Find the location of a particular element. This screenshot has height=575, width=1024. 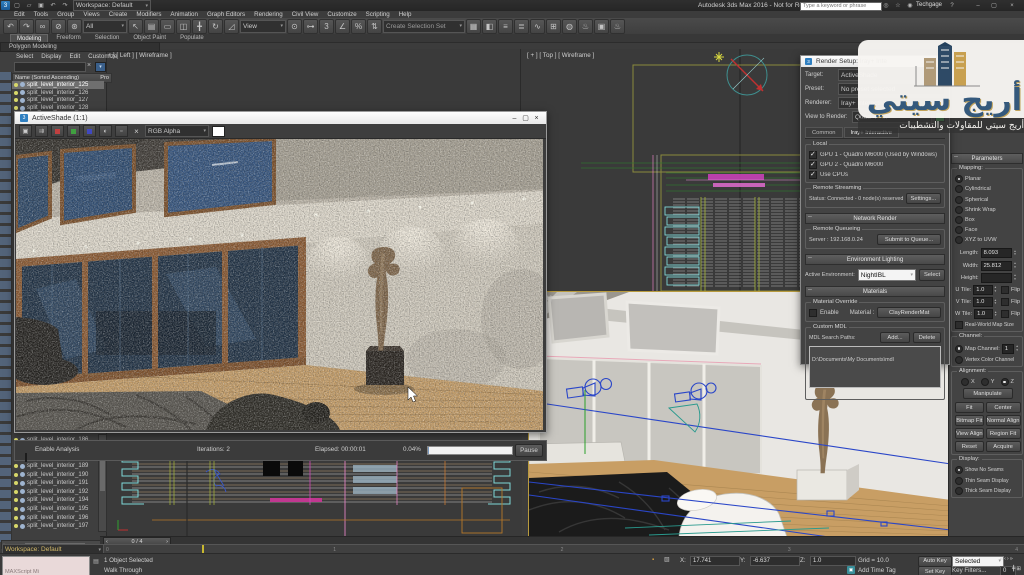

rendered-frame-window-icon: ▣ is located at coordinates (601, 26).